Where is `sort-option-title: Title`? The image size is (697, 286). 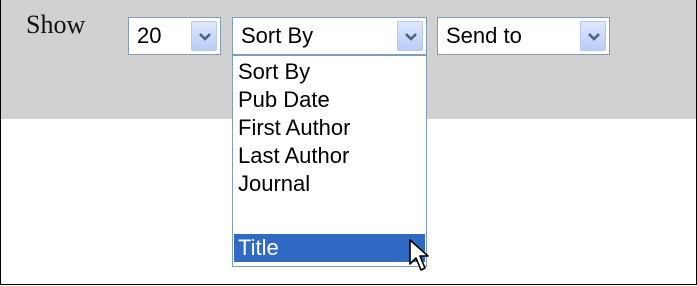 sort-option-title: Title is located at coordinates (329, 248).